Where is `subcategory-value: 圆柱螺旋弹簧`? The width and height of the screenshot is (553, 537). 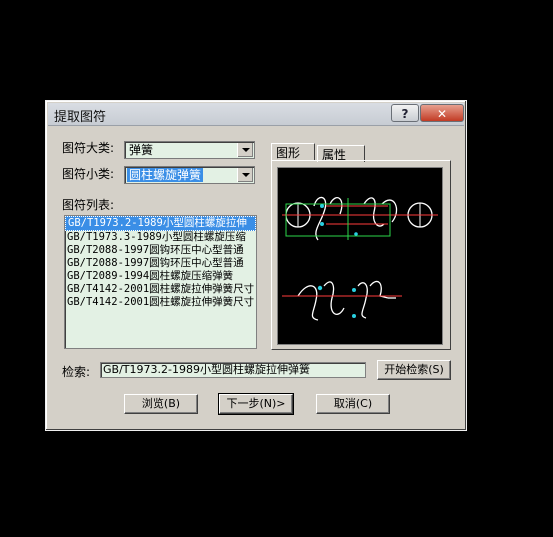
subcategory-value: 圆柱螺旋弹簧 is located at coordinates (165, 175).